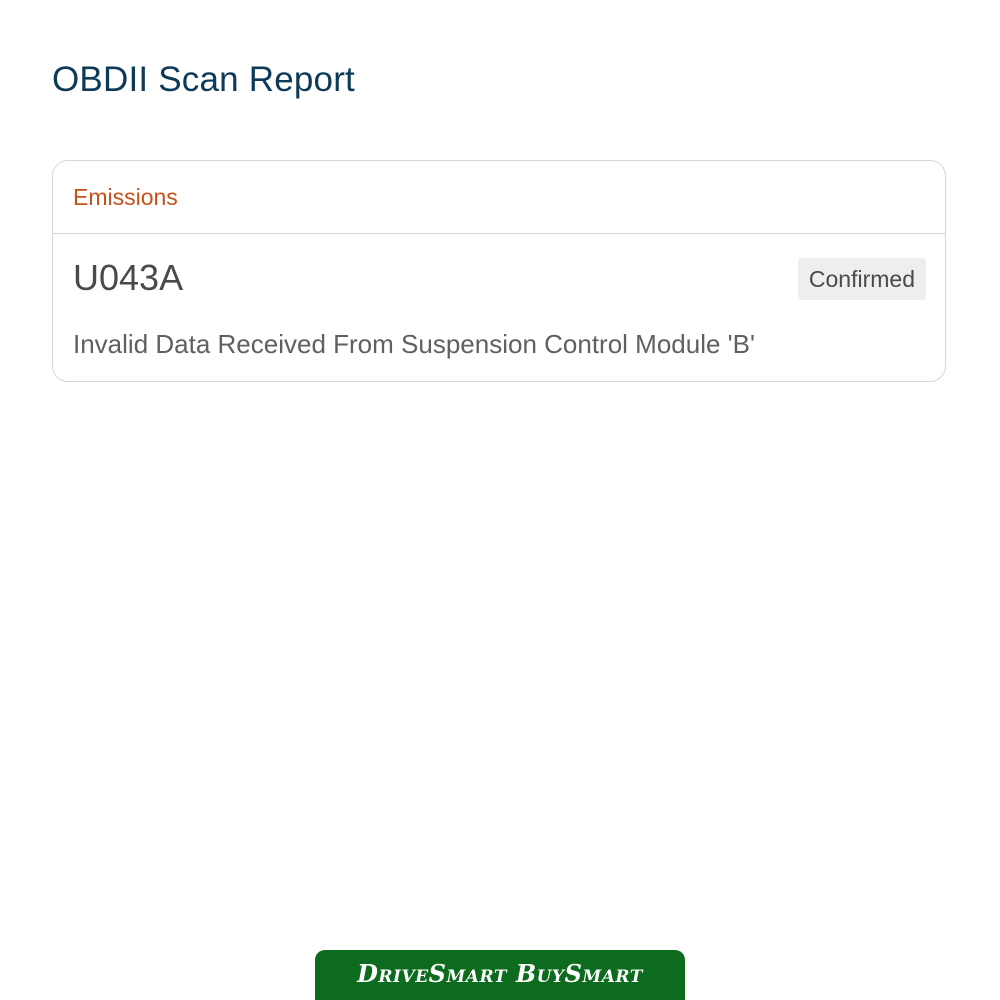 This screenshot has width=1000, height=1000. What do you see at coordinates (861, 279) in the screenshot?
I see `status-badge: Confirmed` at bounding box center [861, 279].